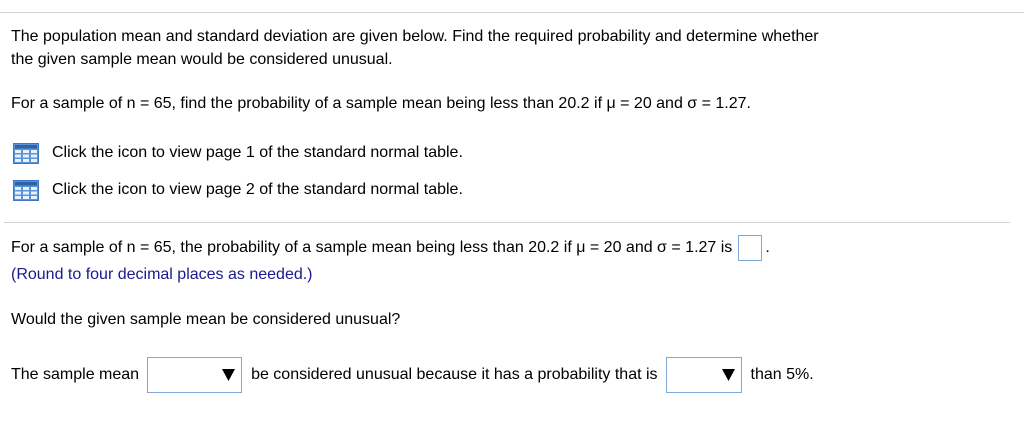 This screenshot has height=430, width=1024. What do you see at coordinates (75, 374) in the screenshot?
I see `statement-part-1: The sample mean` at bounding box center [75, 374].